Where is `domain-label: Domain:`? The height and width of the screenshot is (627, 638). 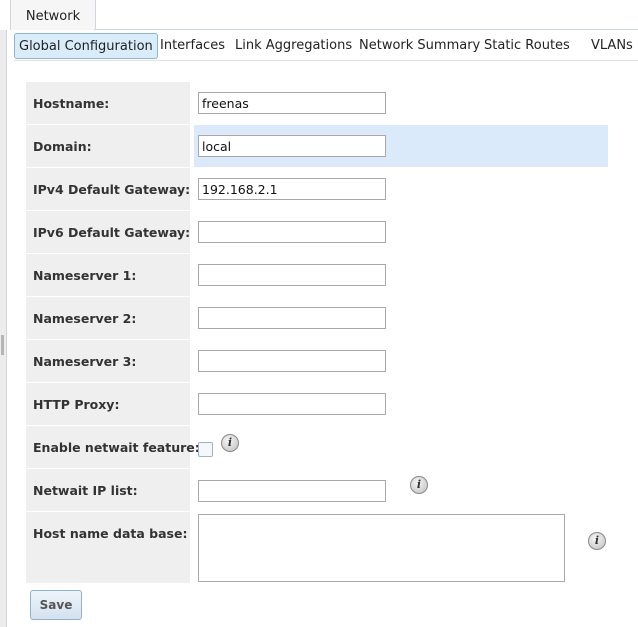 domain-label: Domain: is located at coordinates (62, 146).